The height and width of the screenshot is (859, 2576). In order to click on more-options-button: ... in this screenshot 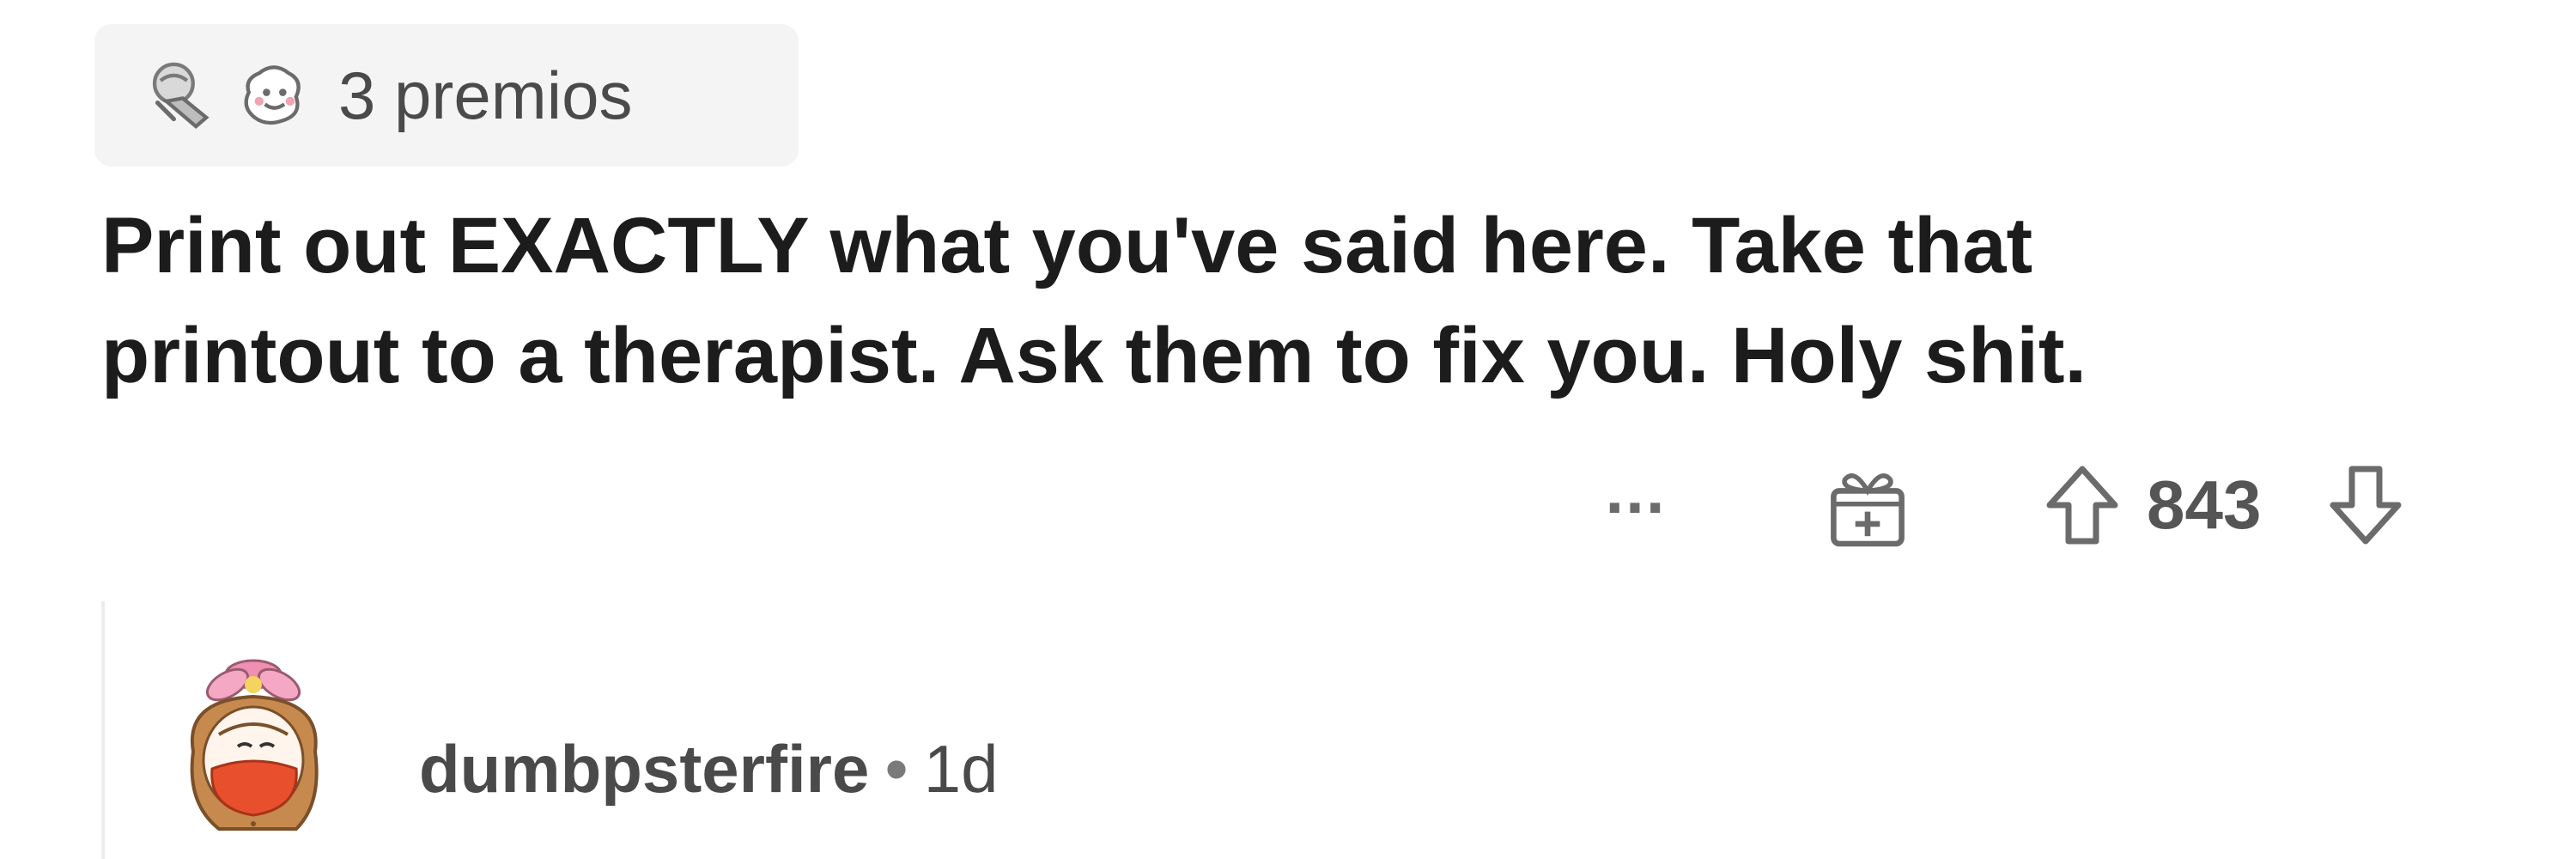, I will do `click(1636, 498)`.